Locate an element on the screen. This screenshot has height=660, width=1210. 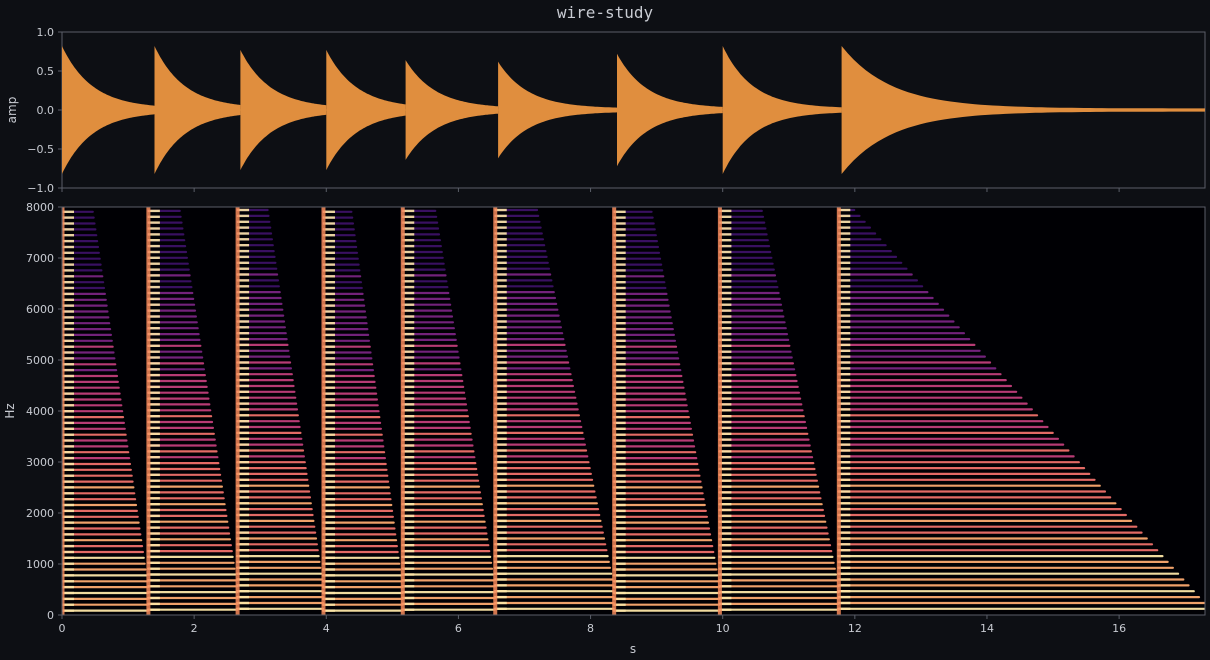
spectrogram-y-label: Hz is located at coordinates (10, 410).